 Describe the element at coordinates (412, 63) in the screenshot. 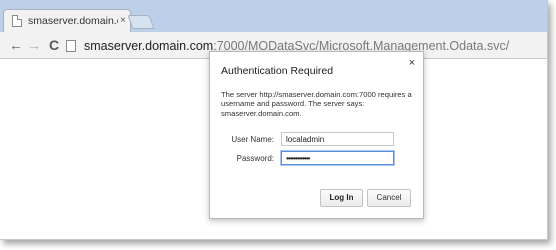

I see `close-icon: ×` at that location.